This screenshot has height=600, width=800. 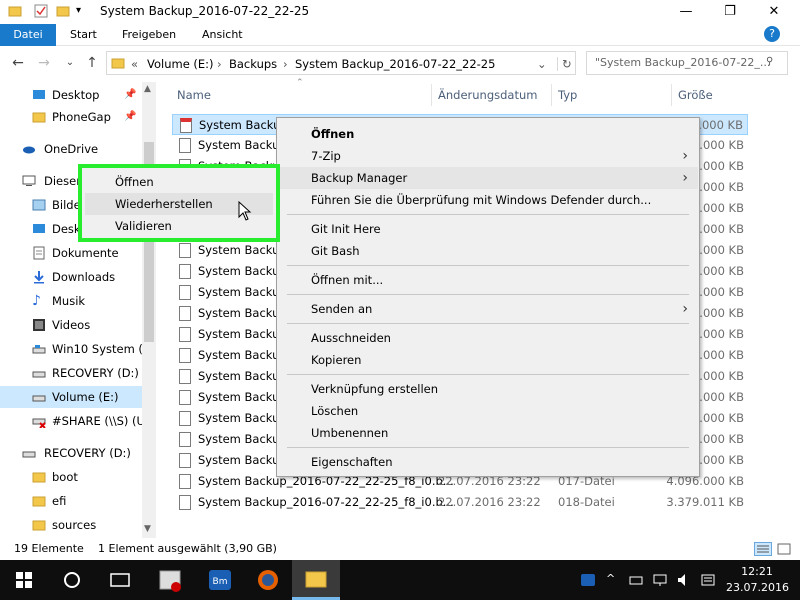 What do you see at coordinates (757, 580) in the screenshot?
I see `system-clock: 12:21 23.07.2016` at bounding box center [757, 580].